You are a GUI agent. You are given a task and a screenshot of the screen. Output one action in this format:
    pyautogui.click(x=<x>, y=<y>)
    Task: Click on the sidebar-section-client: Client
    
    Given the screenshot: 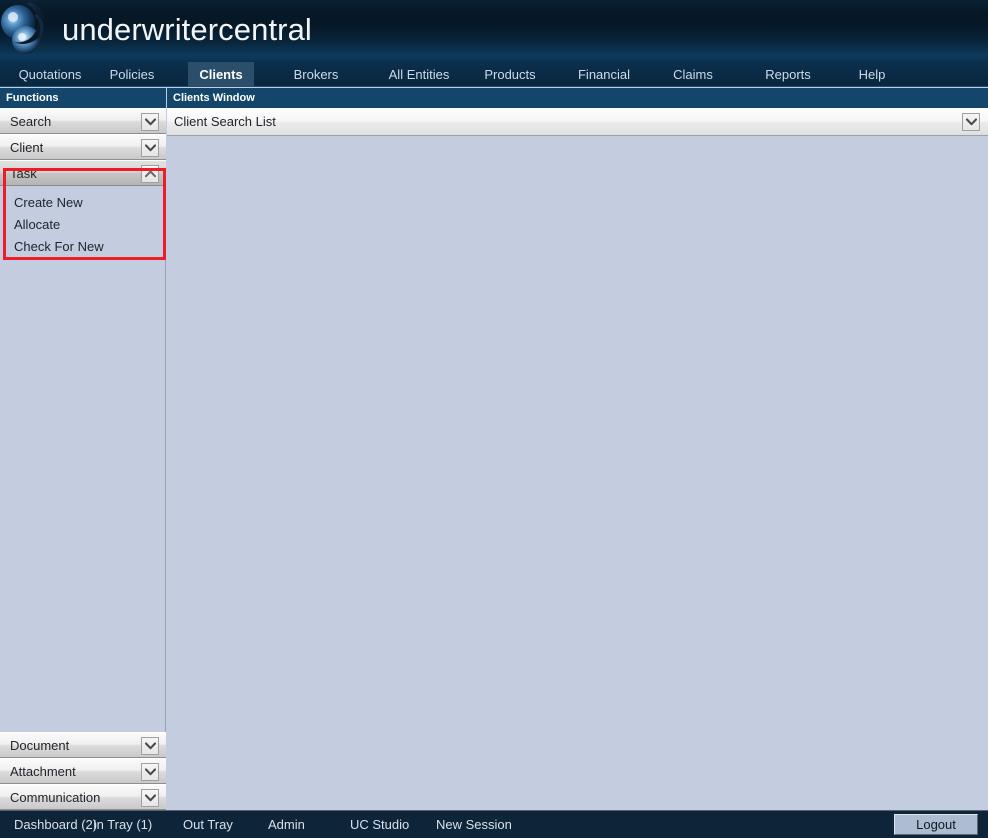 What is the action you would take?
    pyautogui.click(x=83, y=147)
    